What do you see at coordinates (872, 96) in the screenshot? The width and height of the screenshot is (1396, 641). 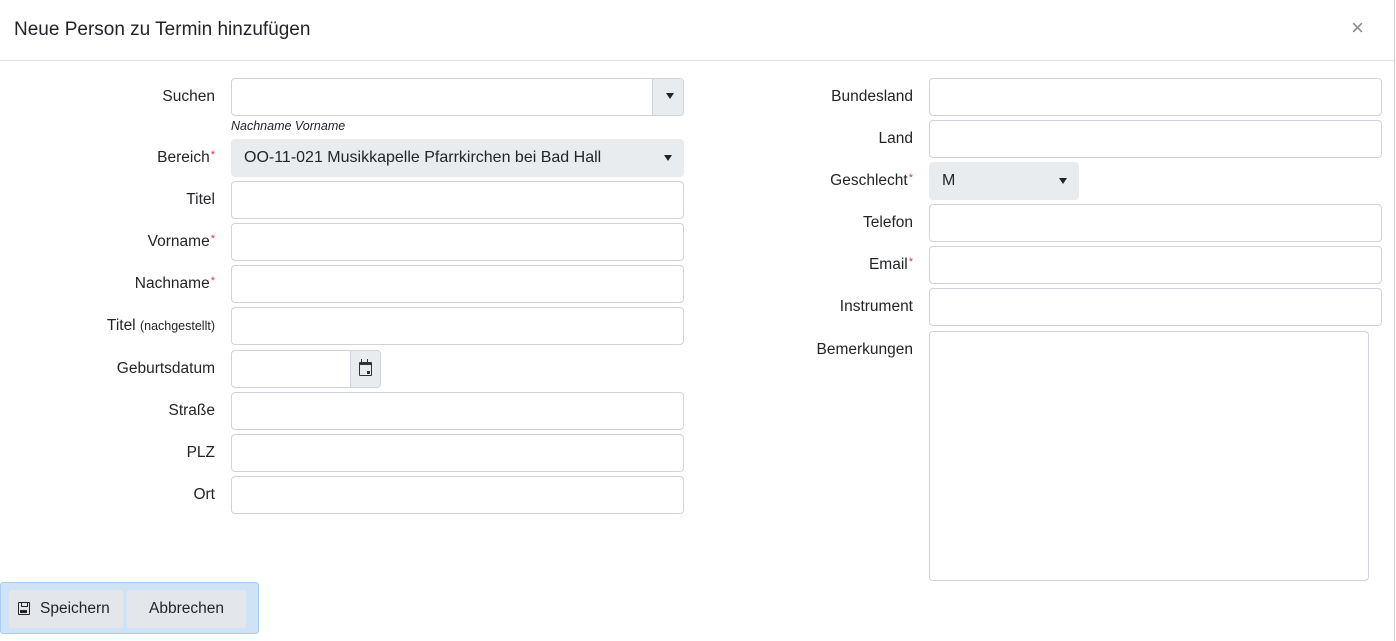 I see `bundesland-label: Bundesland` at bounding box center [872, 96].